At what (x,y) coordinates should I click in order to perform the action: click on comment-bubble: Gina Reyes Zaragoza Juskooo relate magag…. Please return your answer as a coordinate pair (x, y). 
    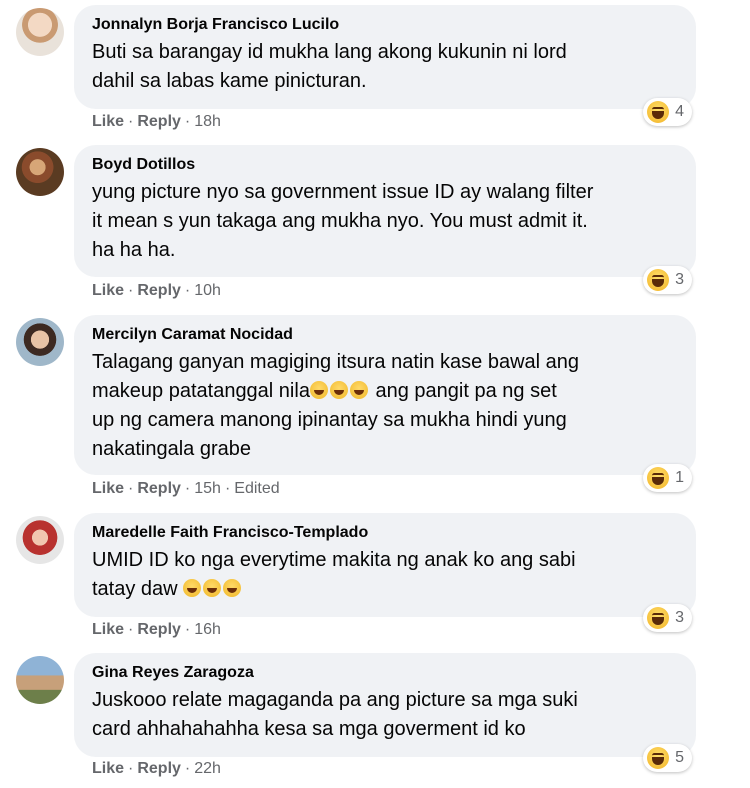
    Looking at the image, I should click on (385, 705).